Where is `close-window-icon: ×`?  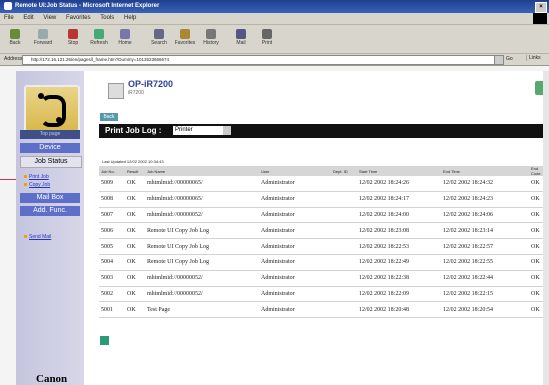
close-window-icon: × is located at coordinates (541, 7).